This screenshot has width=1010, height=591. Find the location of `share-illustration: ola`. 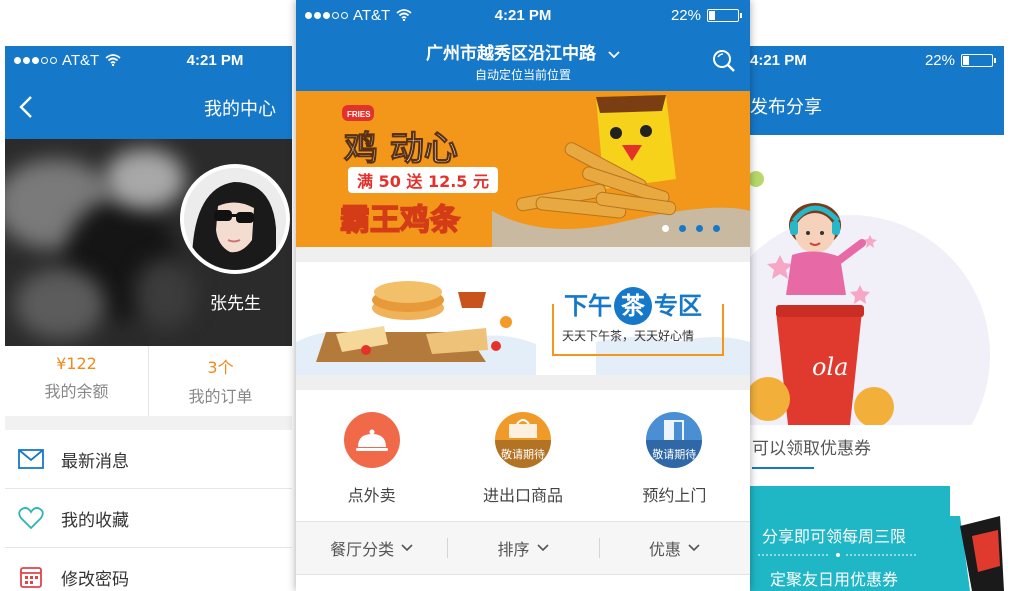

share-illustration: ola is located at coordinates (870, 298).